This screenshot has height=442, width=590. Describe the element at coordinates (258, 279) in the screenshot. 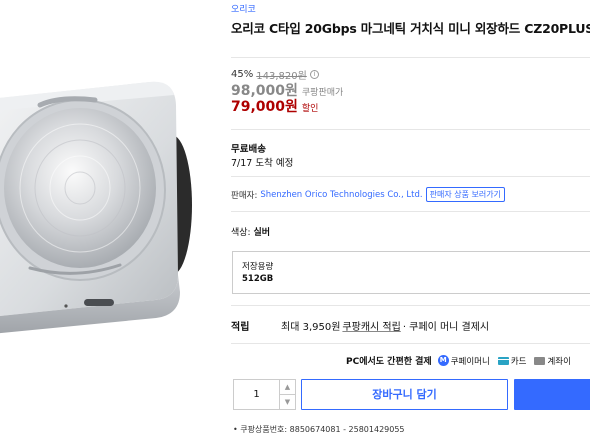

I see `storage-value: 512GB` at that location.